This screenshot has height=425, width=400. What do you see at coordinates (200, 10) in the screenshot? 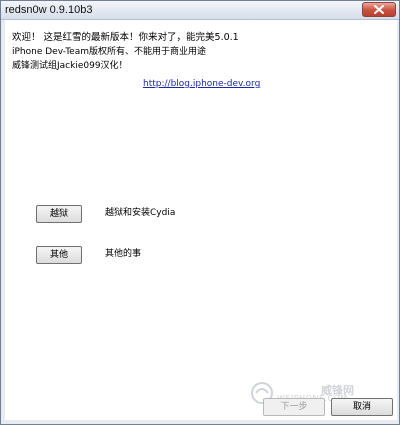
I see `title-bar: redsn0w 0.9.10b3` at bounding box center [200, 10].